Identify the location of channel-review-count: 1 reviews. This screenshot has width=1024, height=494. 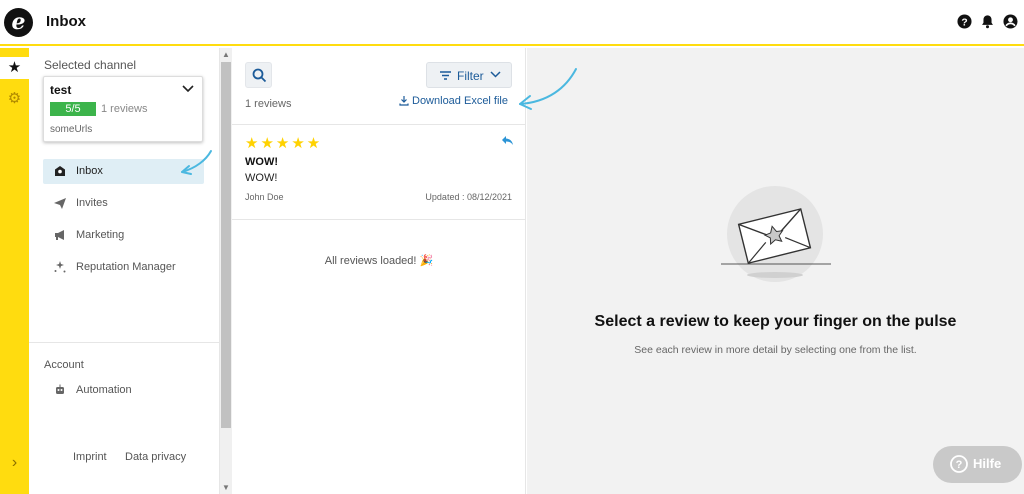
(124, 109).